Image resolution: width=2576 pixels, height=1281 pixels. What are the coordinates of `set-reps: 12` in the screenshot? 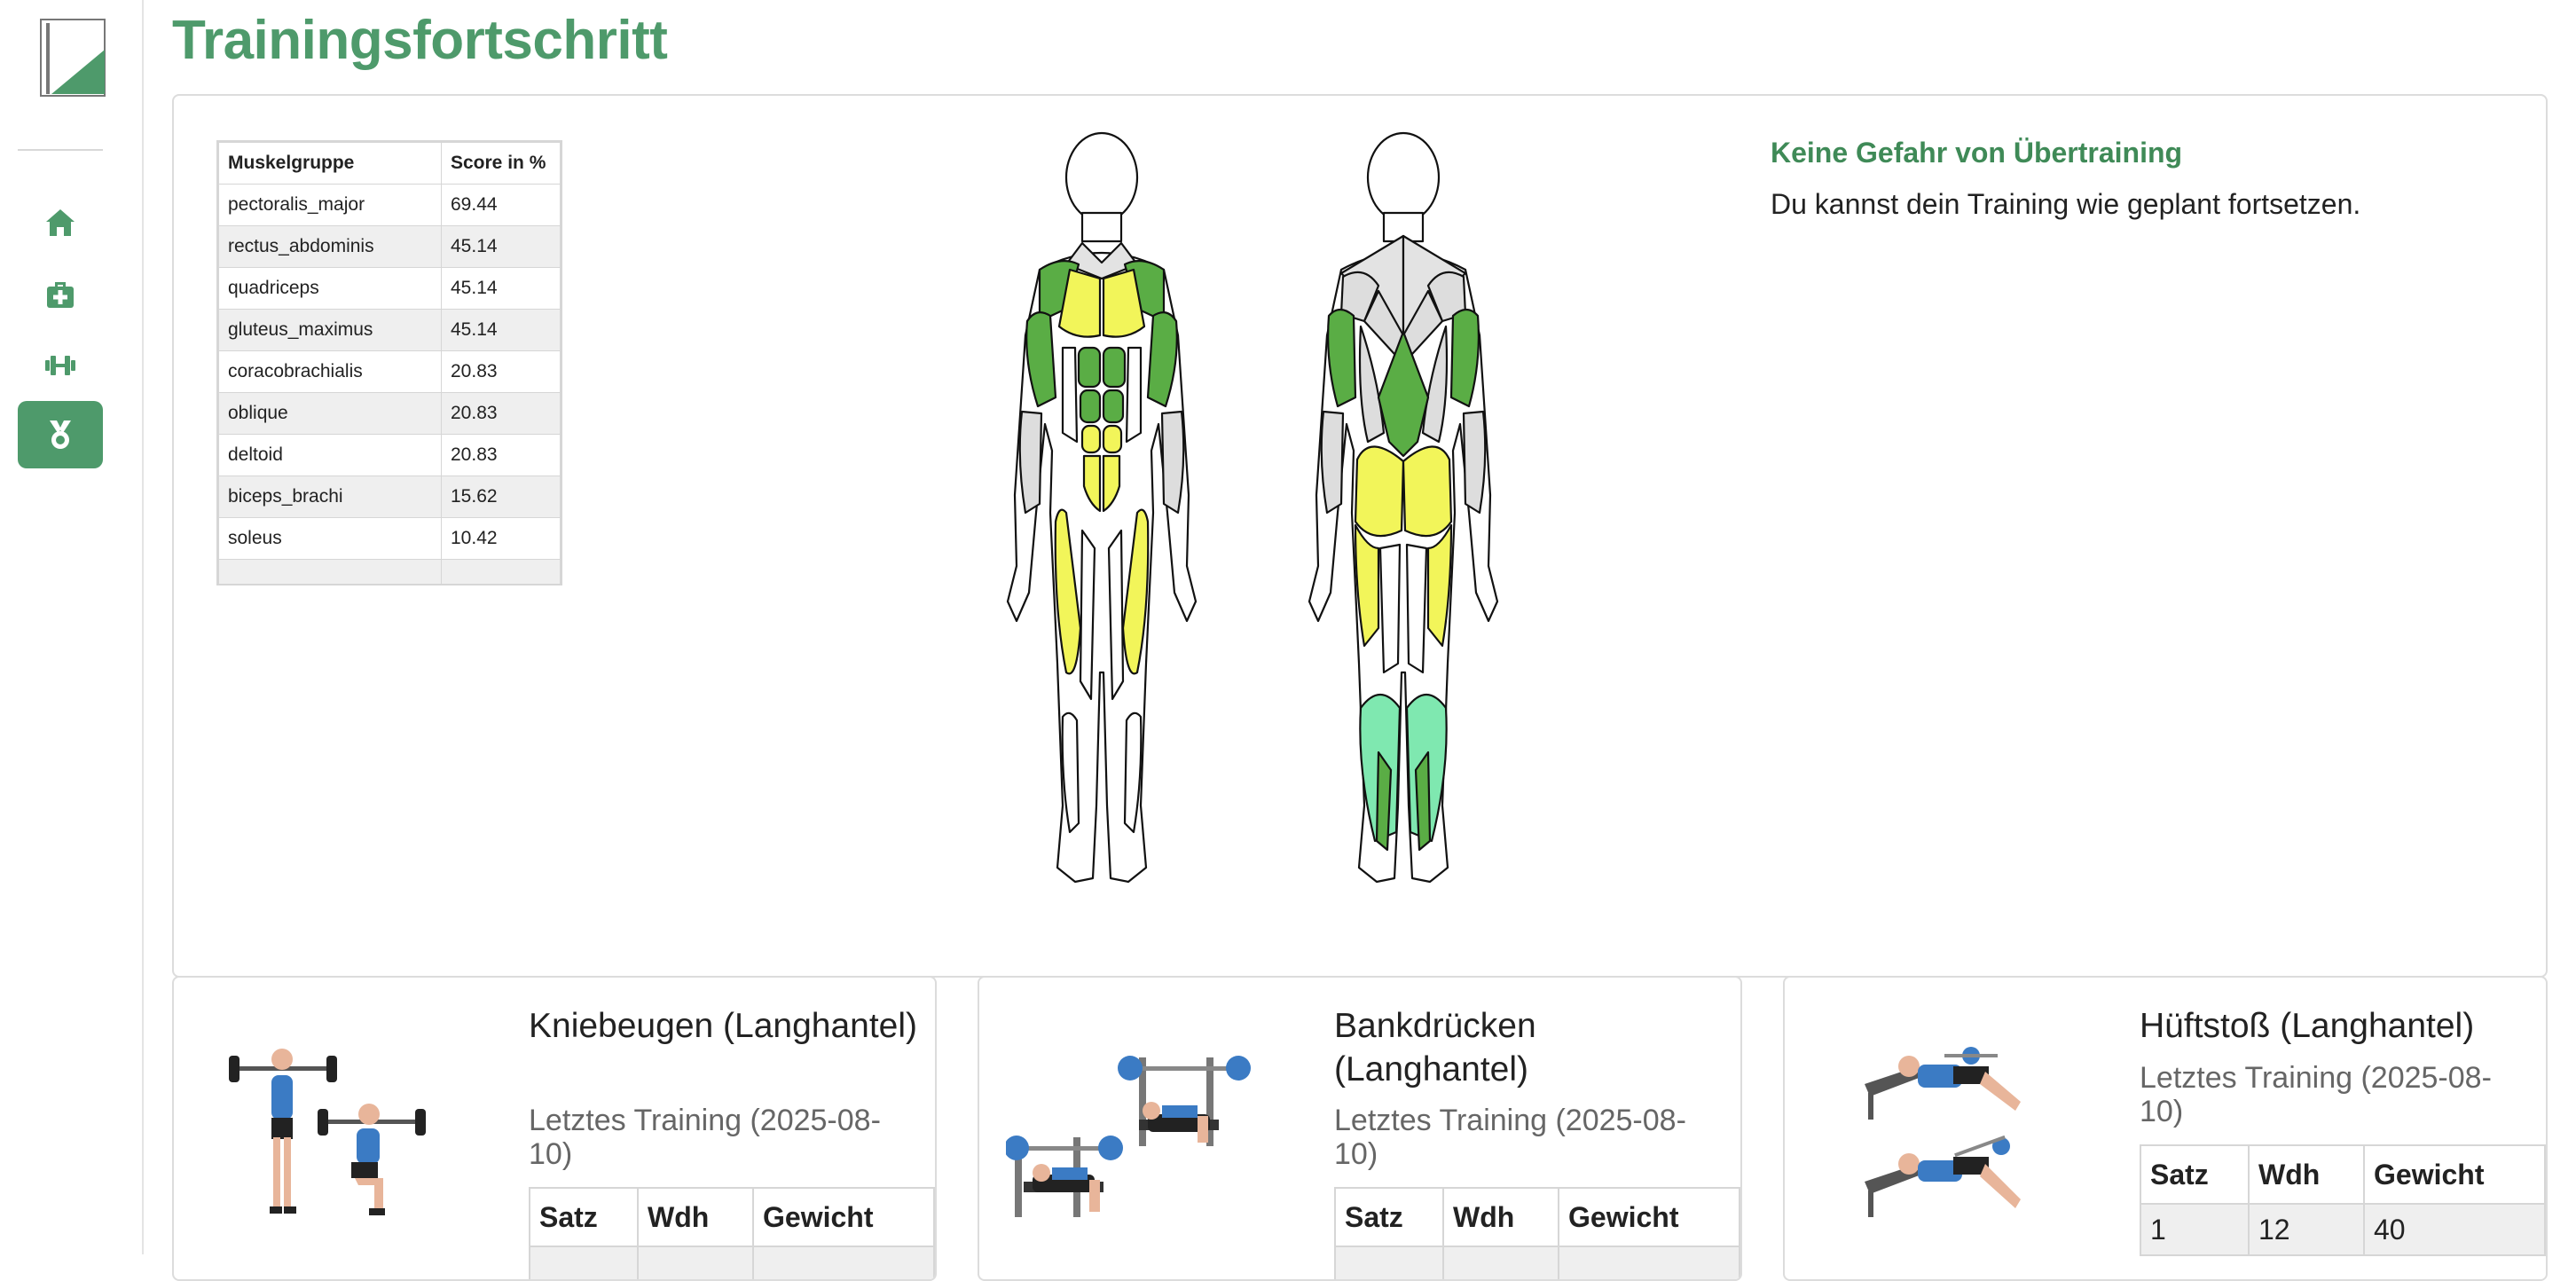 It's located at (2306, 1229).